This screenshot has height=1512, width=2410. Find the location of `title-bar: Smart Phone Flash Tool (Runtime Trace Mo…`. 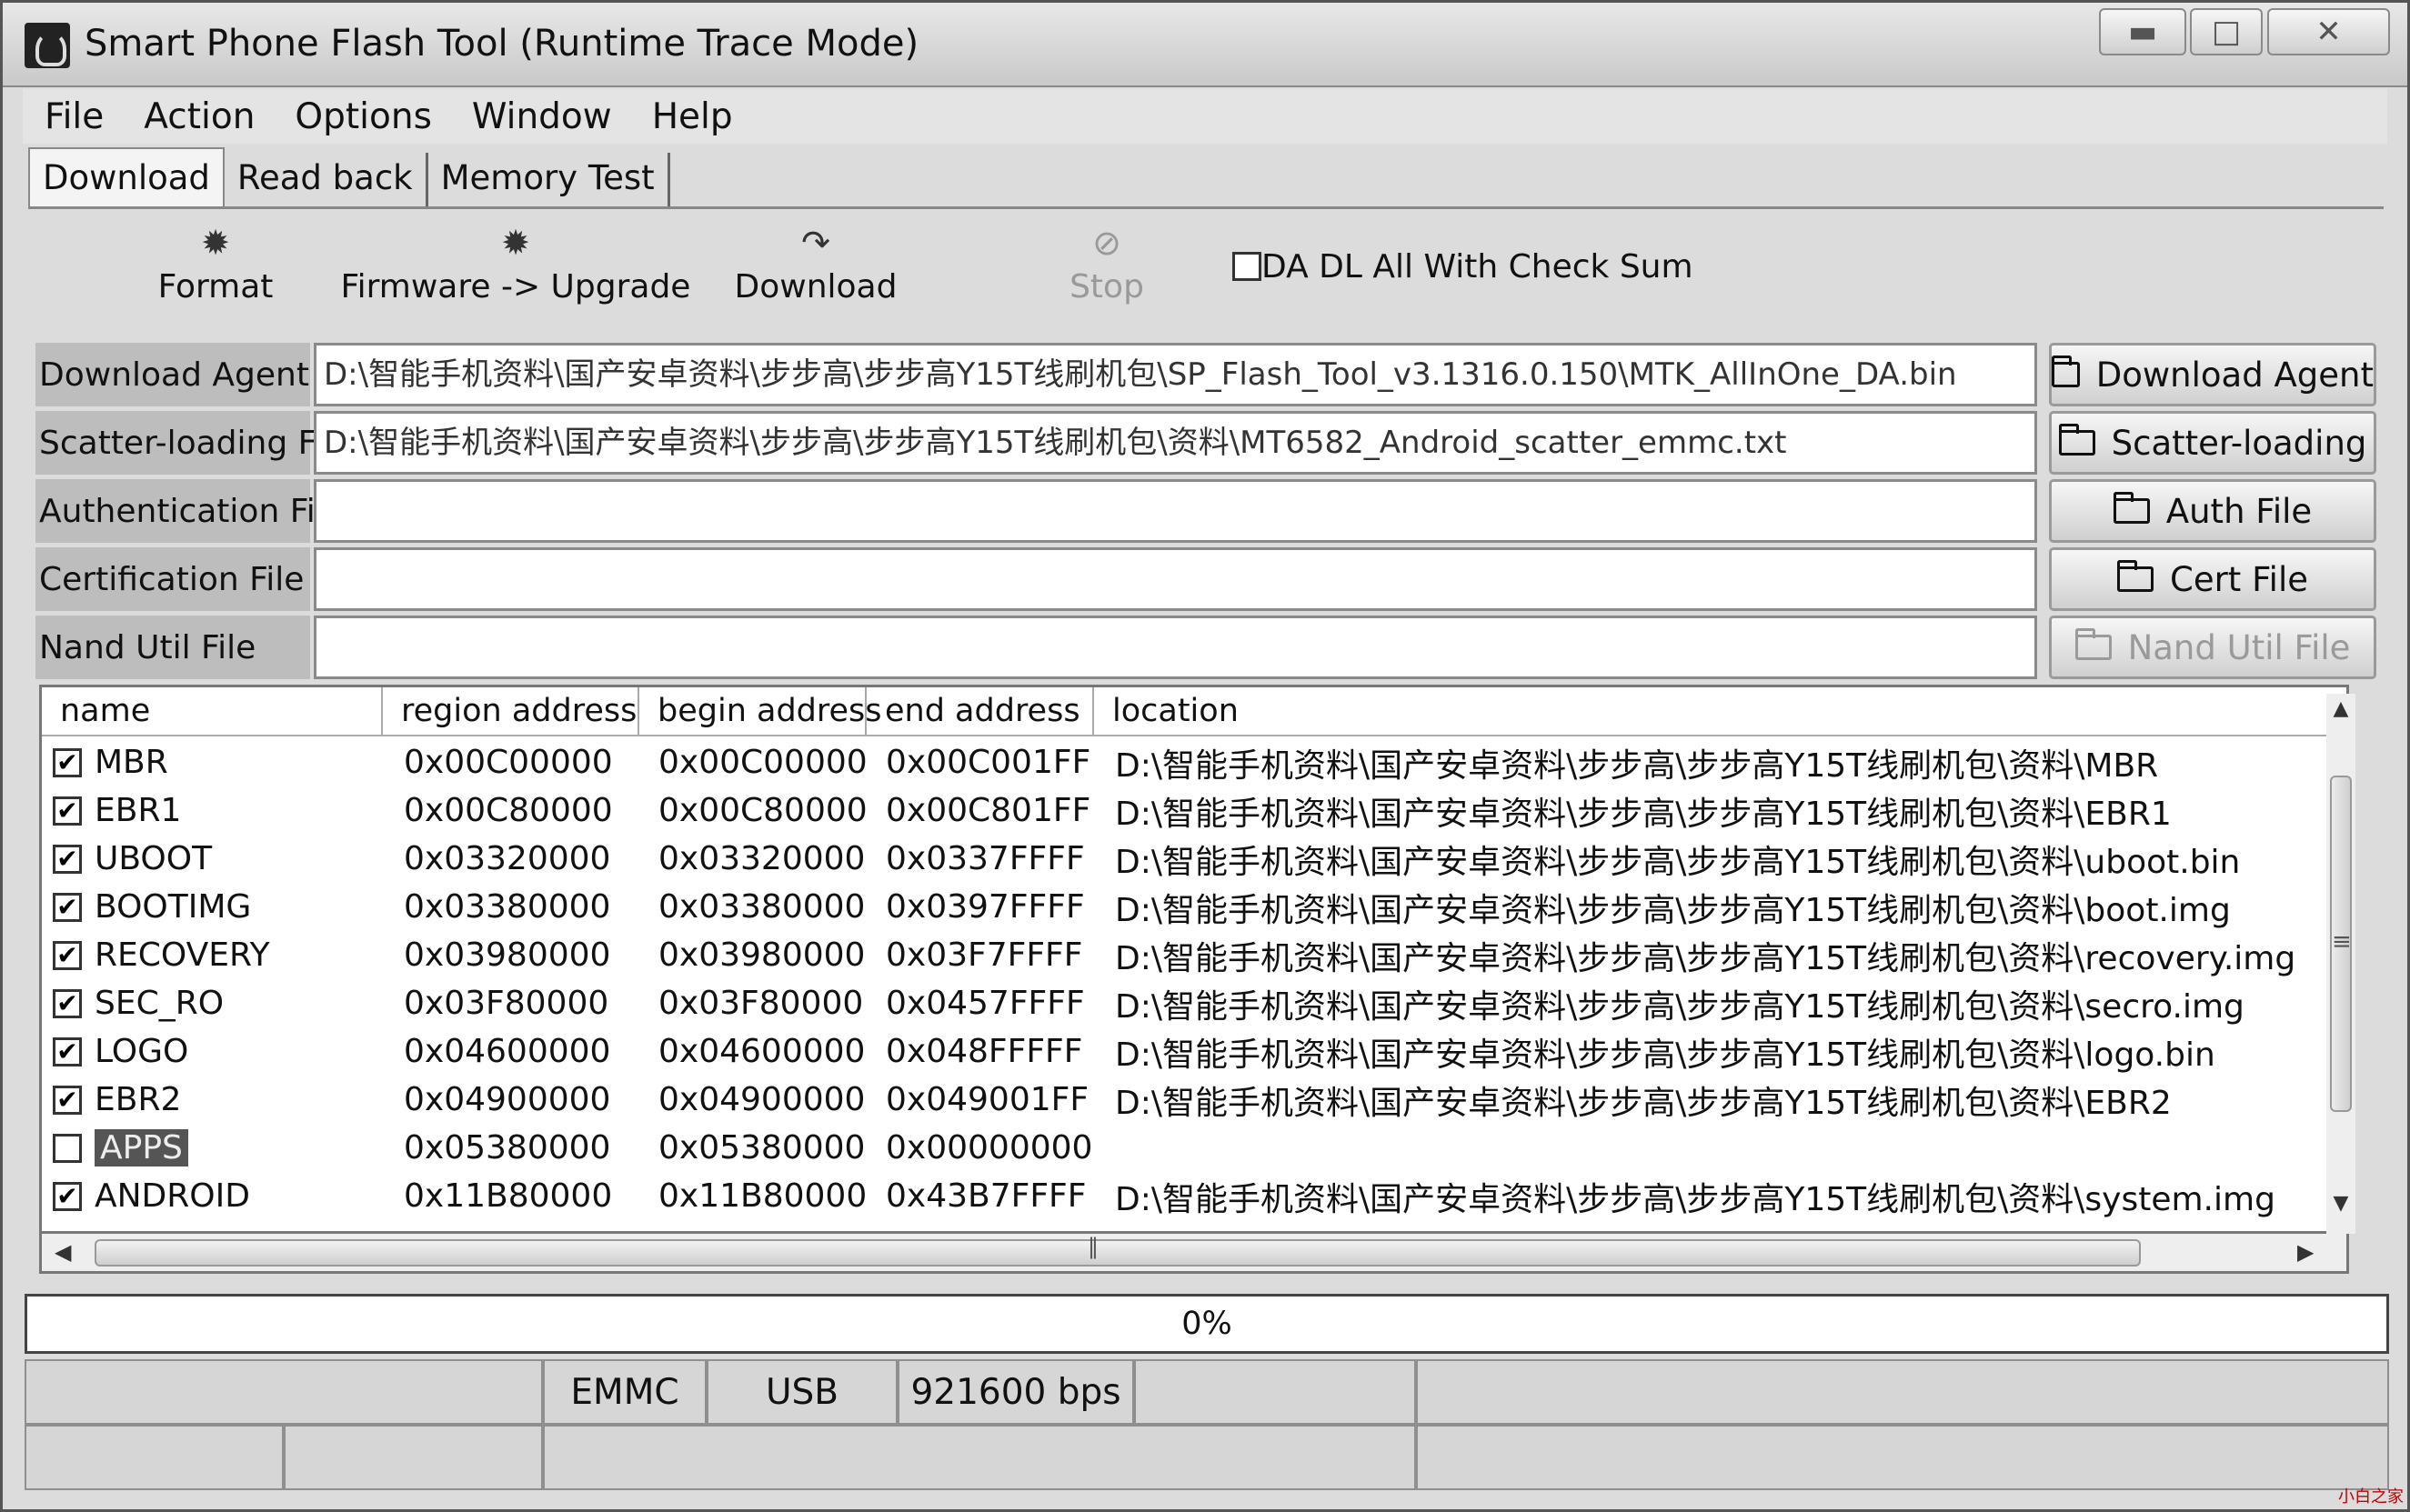

title-bar: Smart Phone Flash Tool (Runtime Trace Mo… is located at coordinates (1205, 45).